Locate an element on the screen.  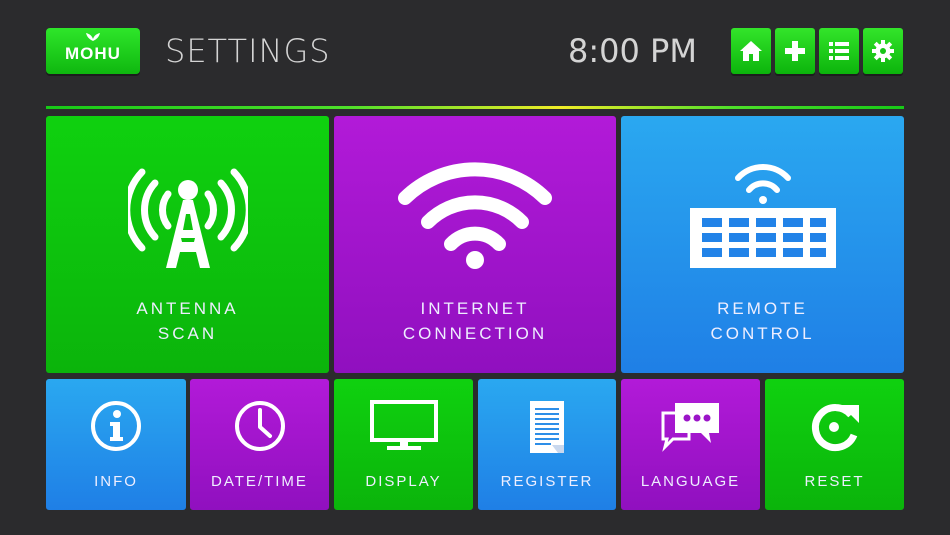
clock-time: 8:00 PM is located at coordinates (632, 51).